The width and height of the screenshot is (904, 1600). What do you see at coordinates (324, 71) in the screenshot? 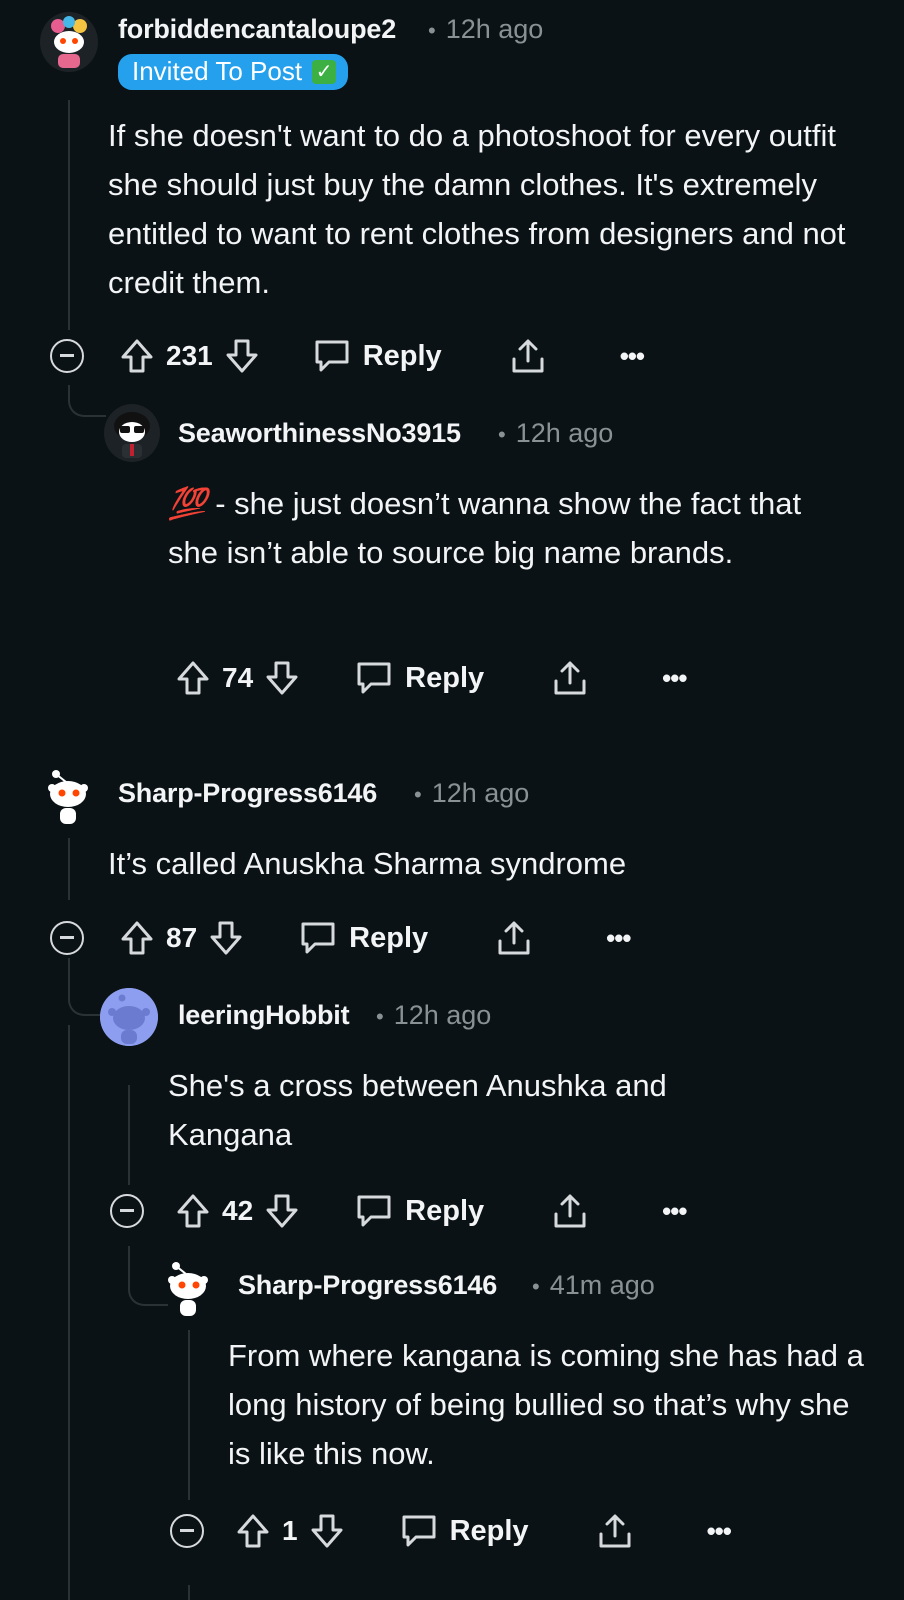
I see `check-mark-icon: ✓` at bounding box center [324, 71].